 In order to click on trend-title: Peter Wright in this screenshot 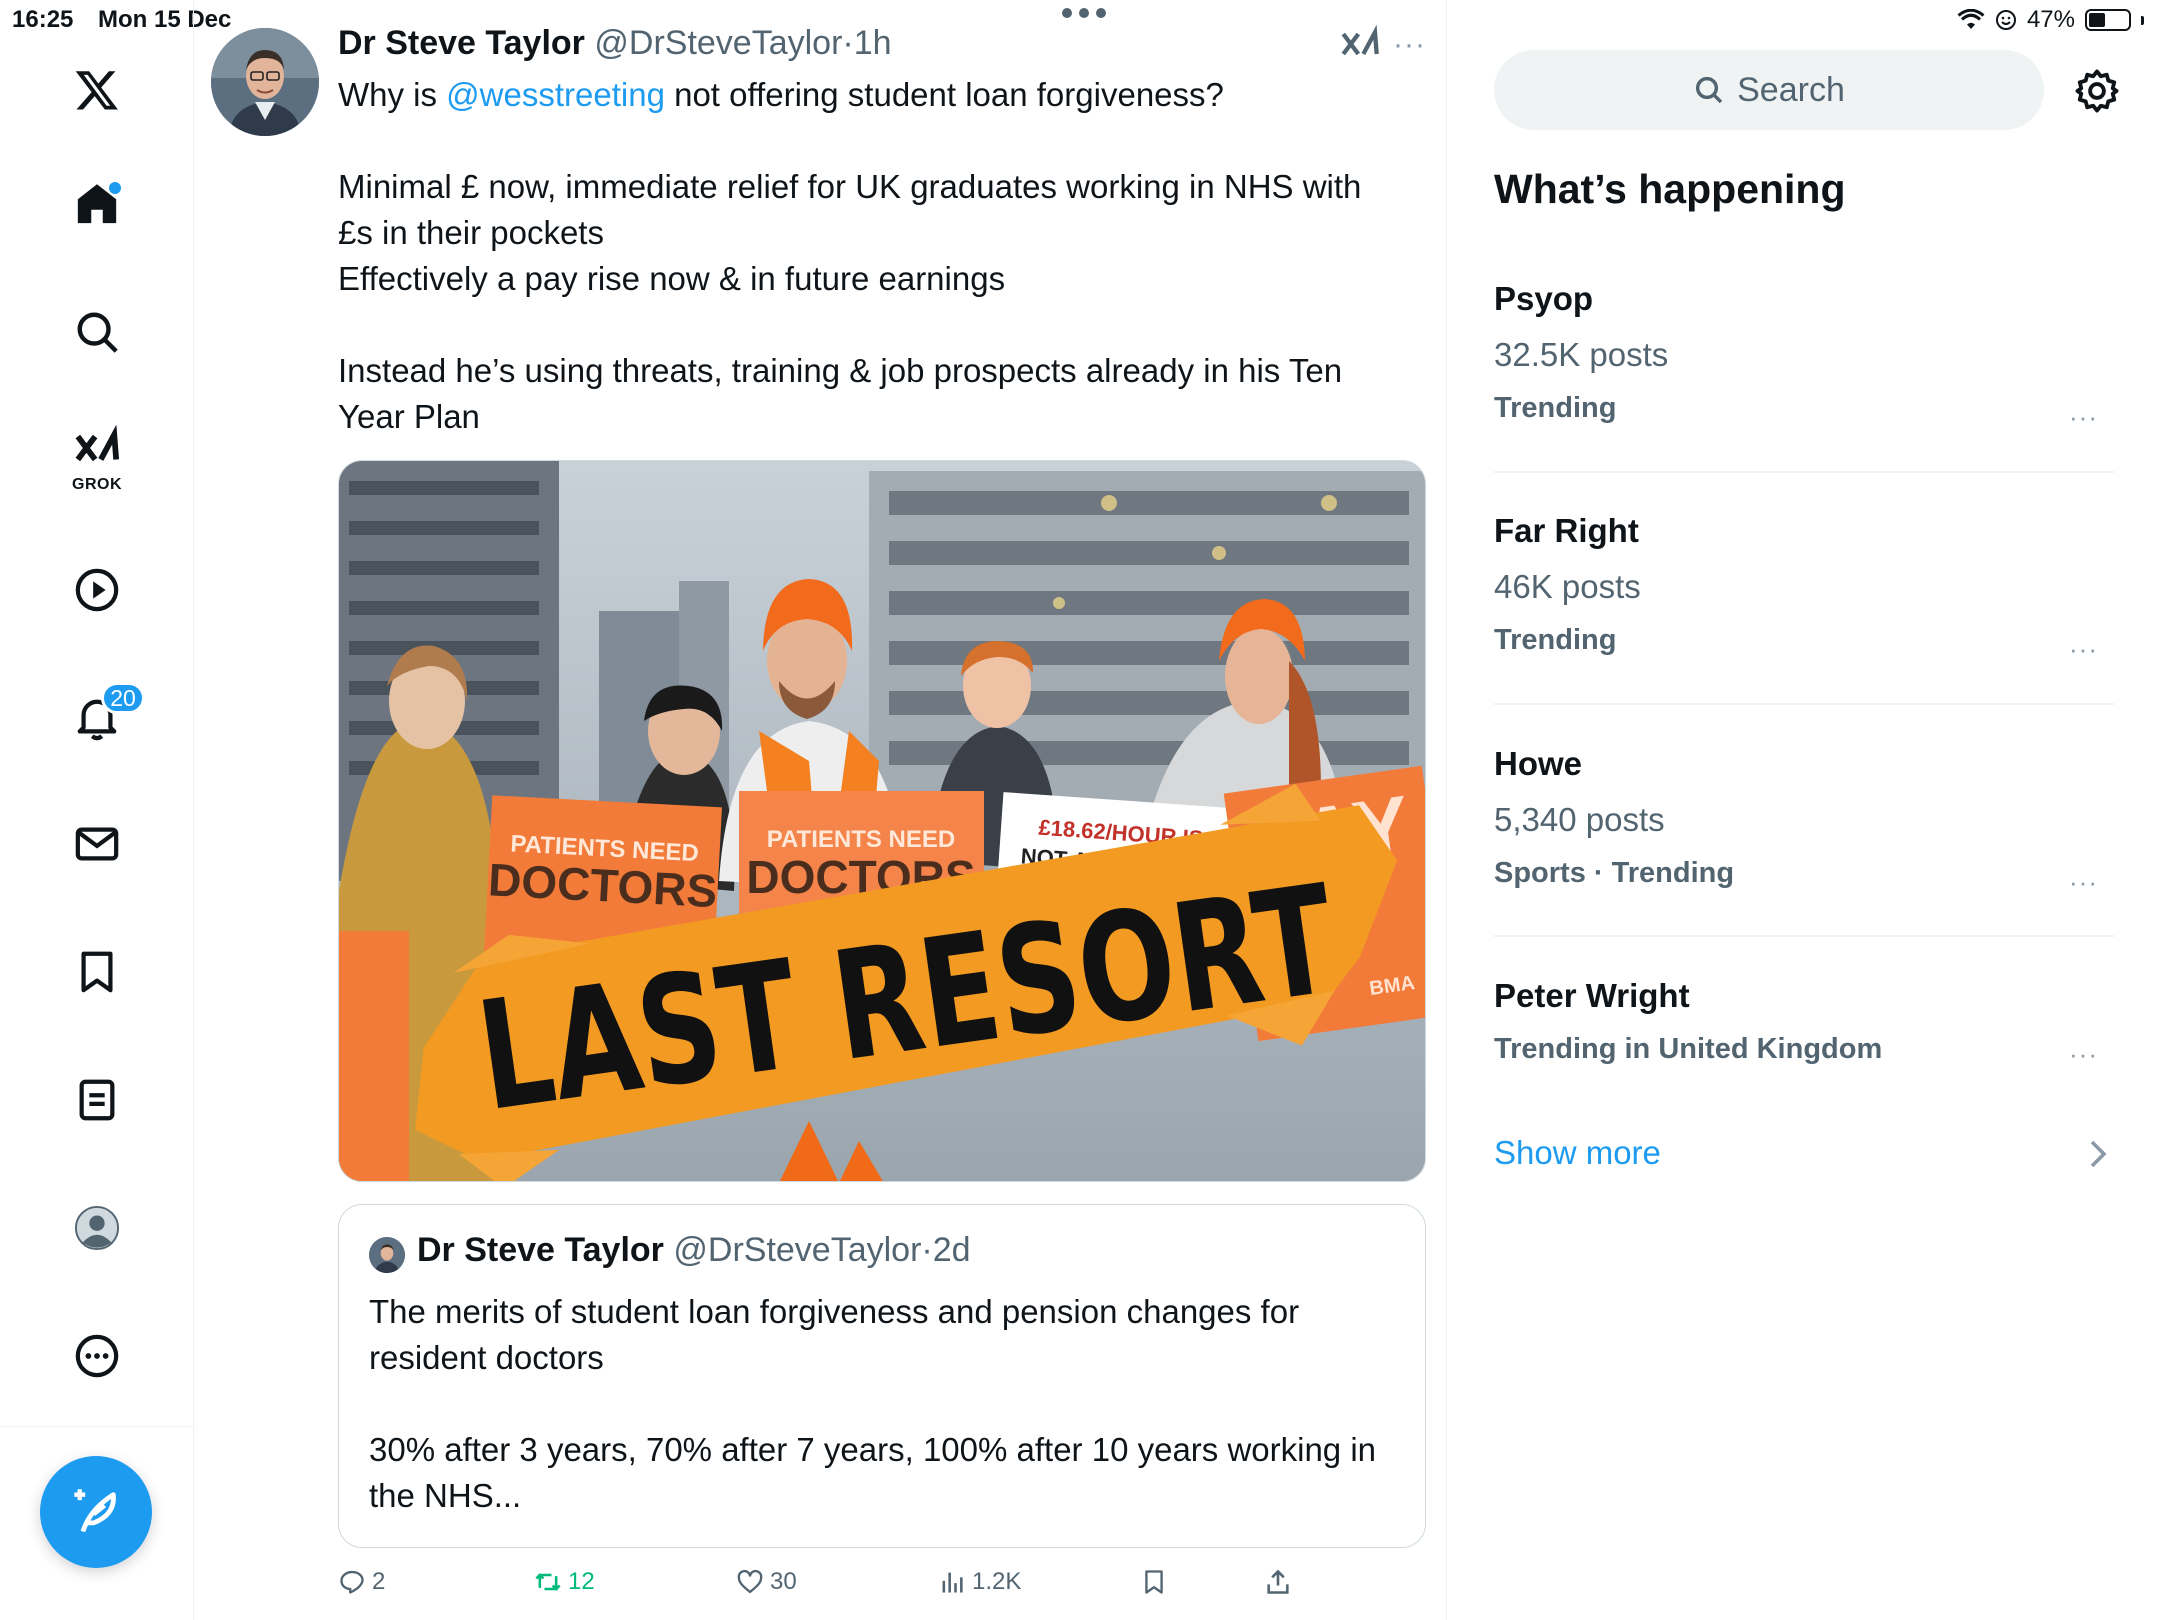, I will do `click(1592, 995)`.